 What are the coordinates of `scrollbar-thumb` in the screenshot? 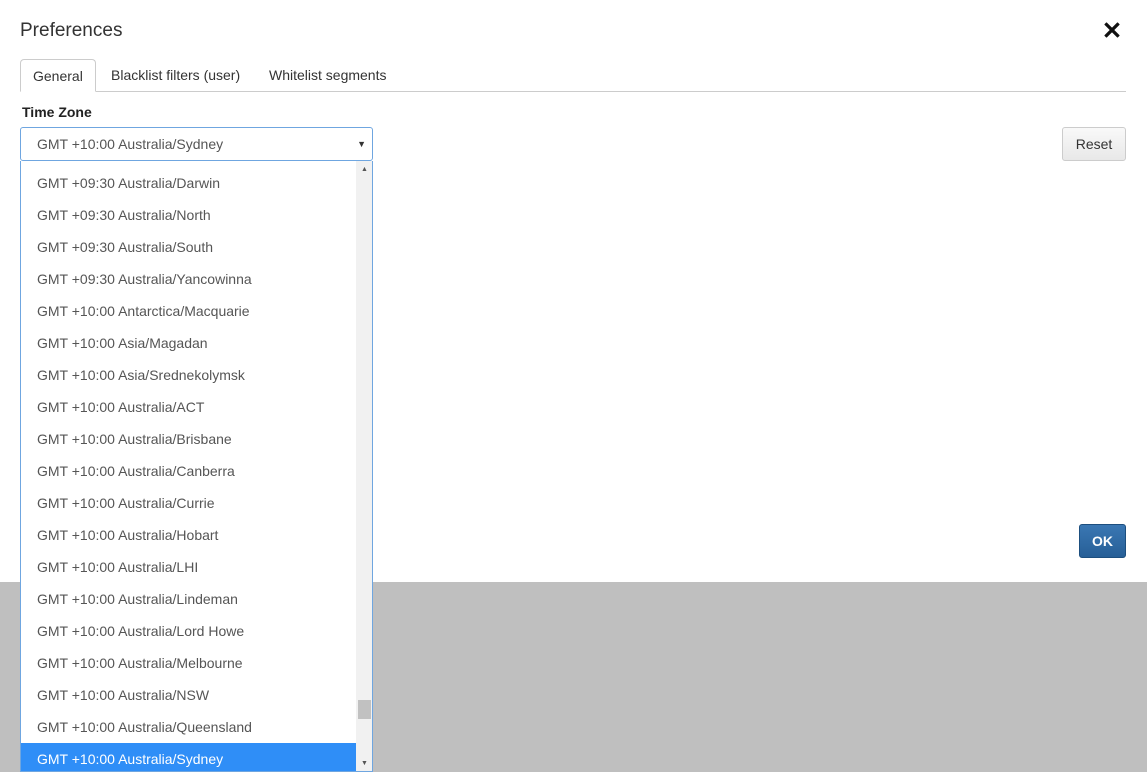 It's located at (364, 709).